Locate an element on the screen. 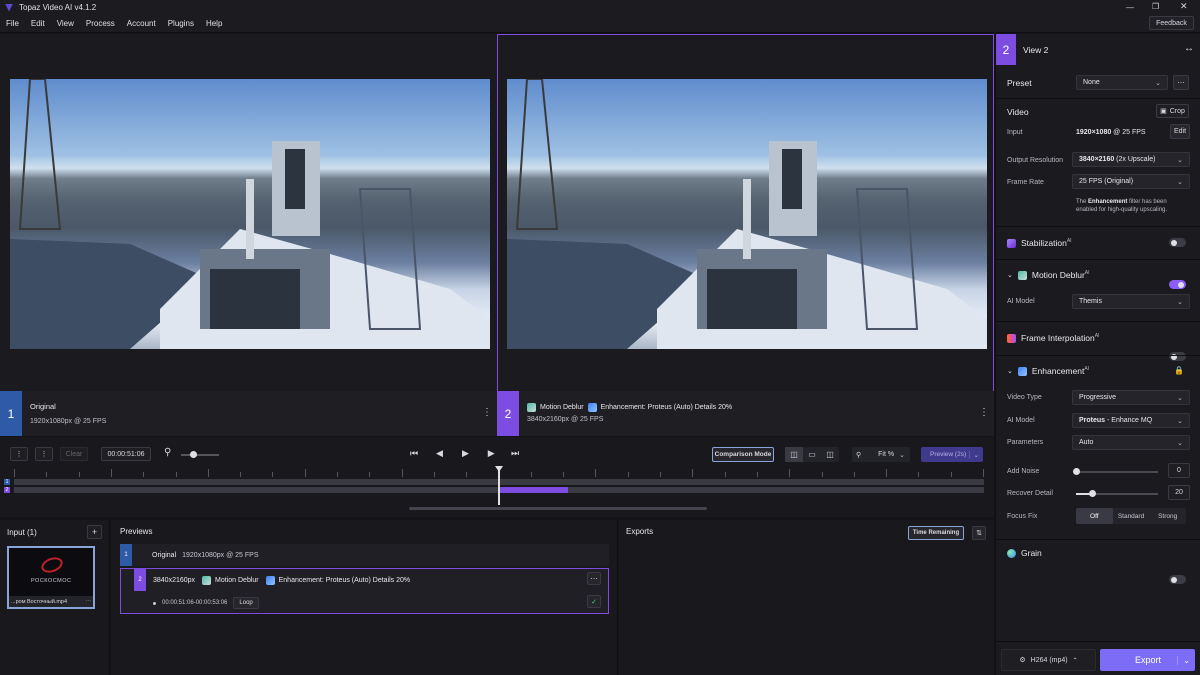  menu-process: Process is located at coordinates (100, 23).